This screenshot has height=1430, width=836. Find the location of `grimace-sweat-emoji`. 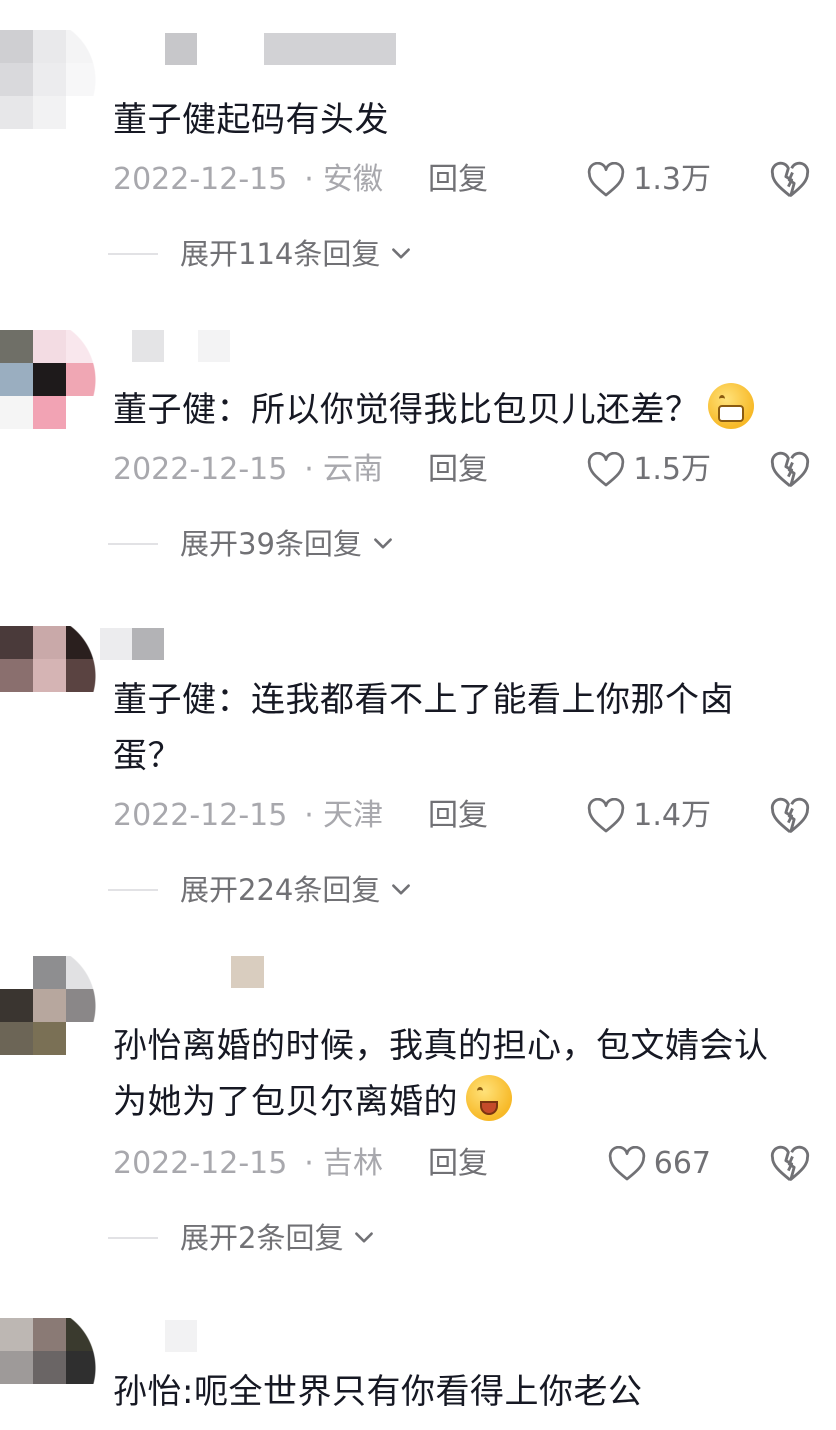

grimace-sweat-emoji is located at coordinates (730, 406).